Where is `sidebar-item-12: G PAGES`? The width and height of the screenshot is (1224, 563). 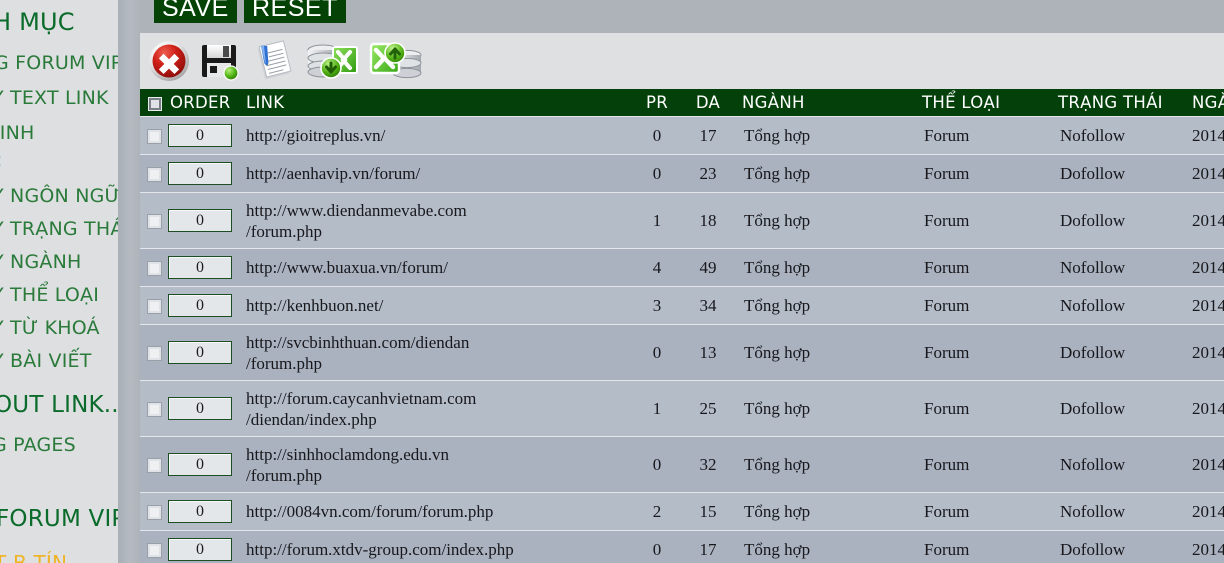 sidebar-item-12: G PAGES is located at coordinates (38, 445).